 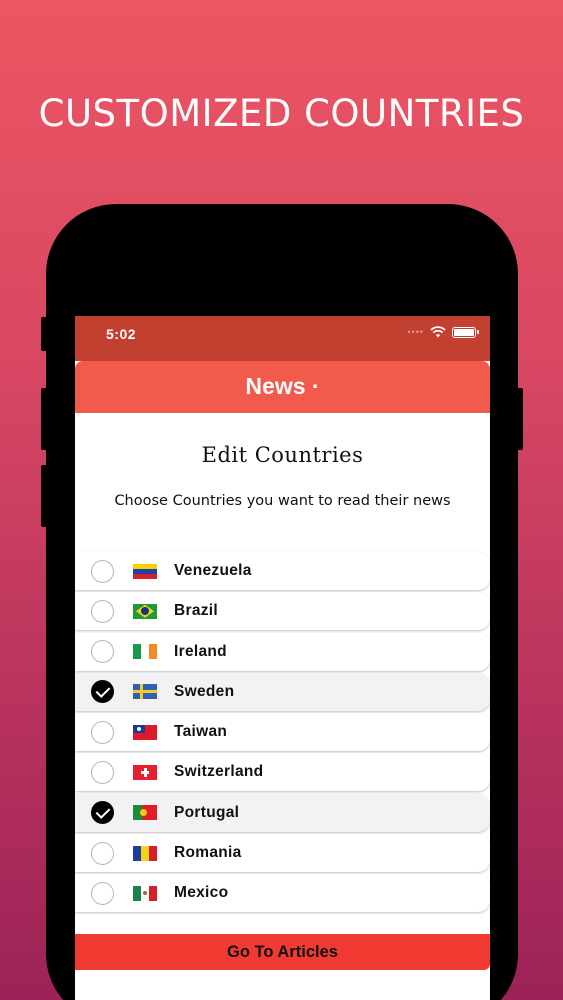 What do you see at coordinates (200, 651) in the screenshot?
I see `country-name: Ireland` at bounding box center [200, 651].